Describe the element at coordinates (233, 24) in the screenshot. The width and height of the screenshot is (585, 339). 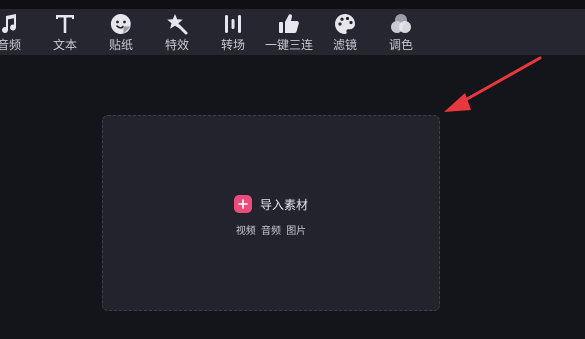
I see `transition-bars-icon` at that location.